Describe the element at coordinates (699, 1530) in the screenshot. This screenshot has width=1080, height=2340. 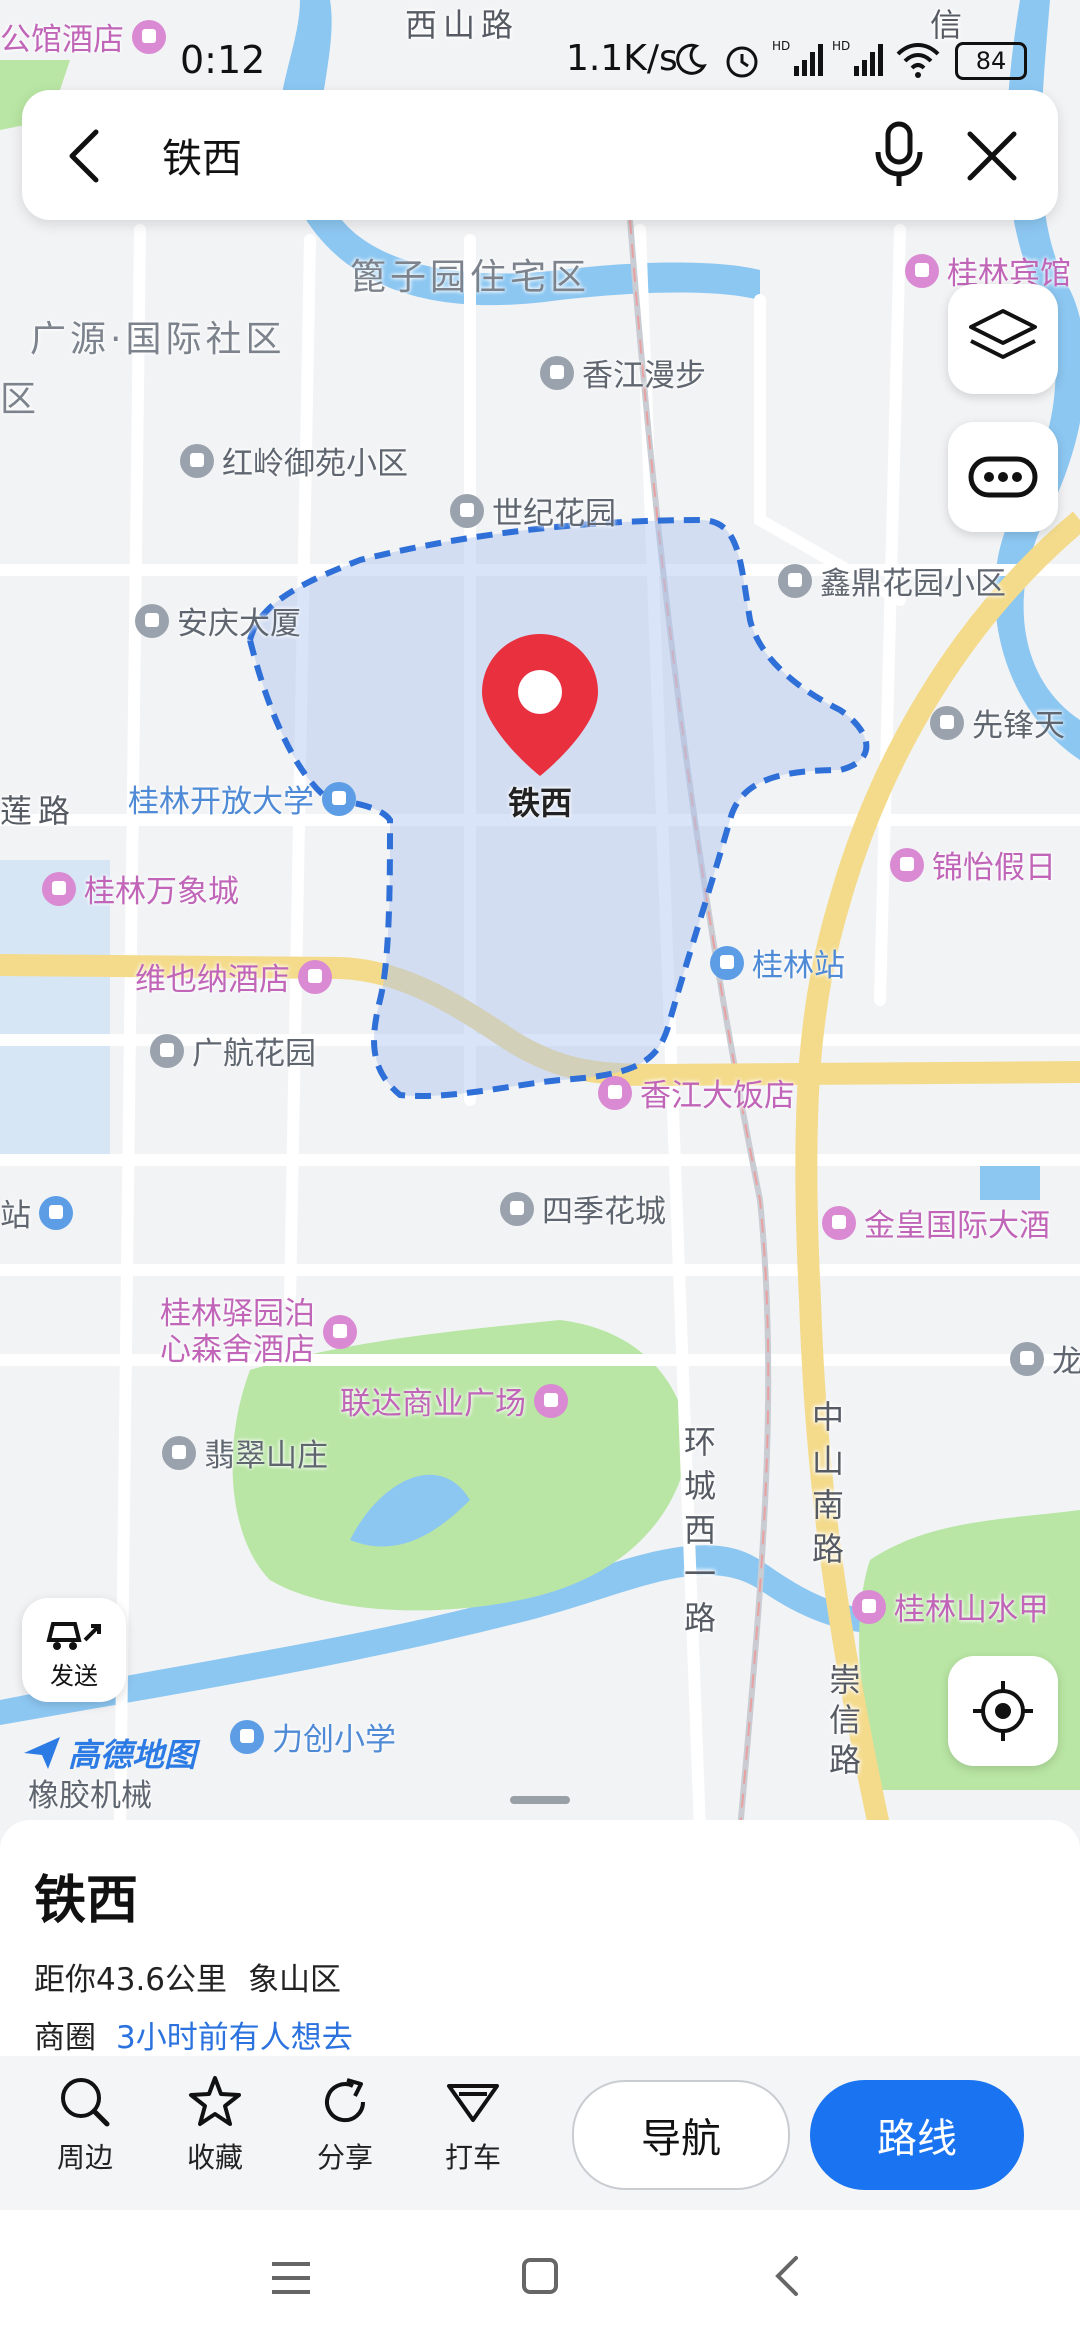
I see `road-label: 环城西一路` at that location.